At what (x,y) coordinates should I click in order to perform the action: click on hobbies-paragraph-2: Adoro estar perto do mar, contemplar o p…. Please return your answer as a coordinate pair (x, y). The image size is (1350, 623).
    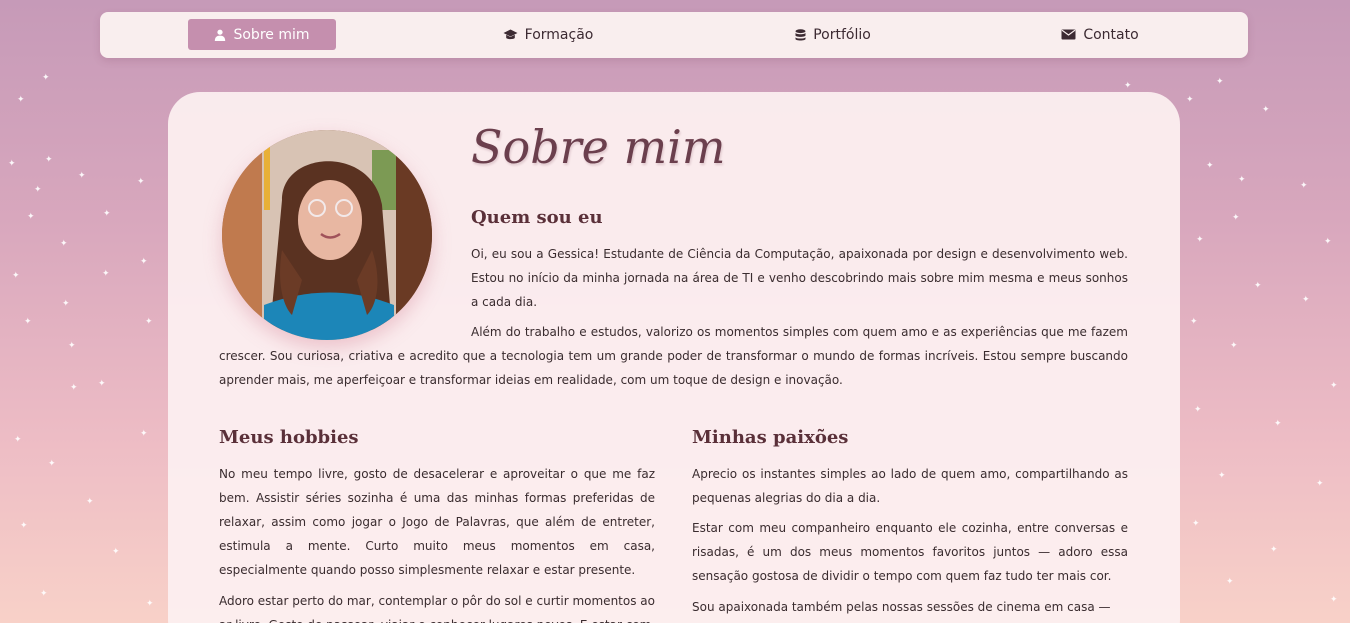
    Looking at the image, I should click on (437, 608).